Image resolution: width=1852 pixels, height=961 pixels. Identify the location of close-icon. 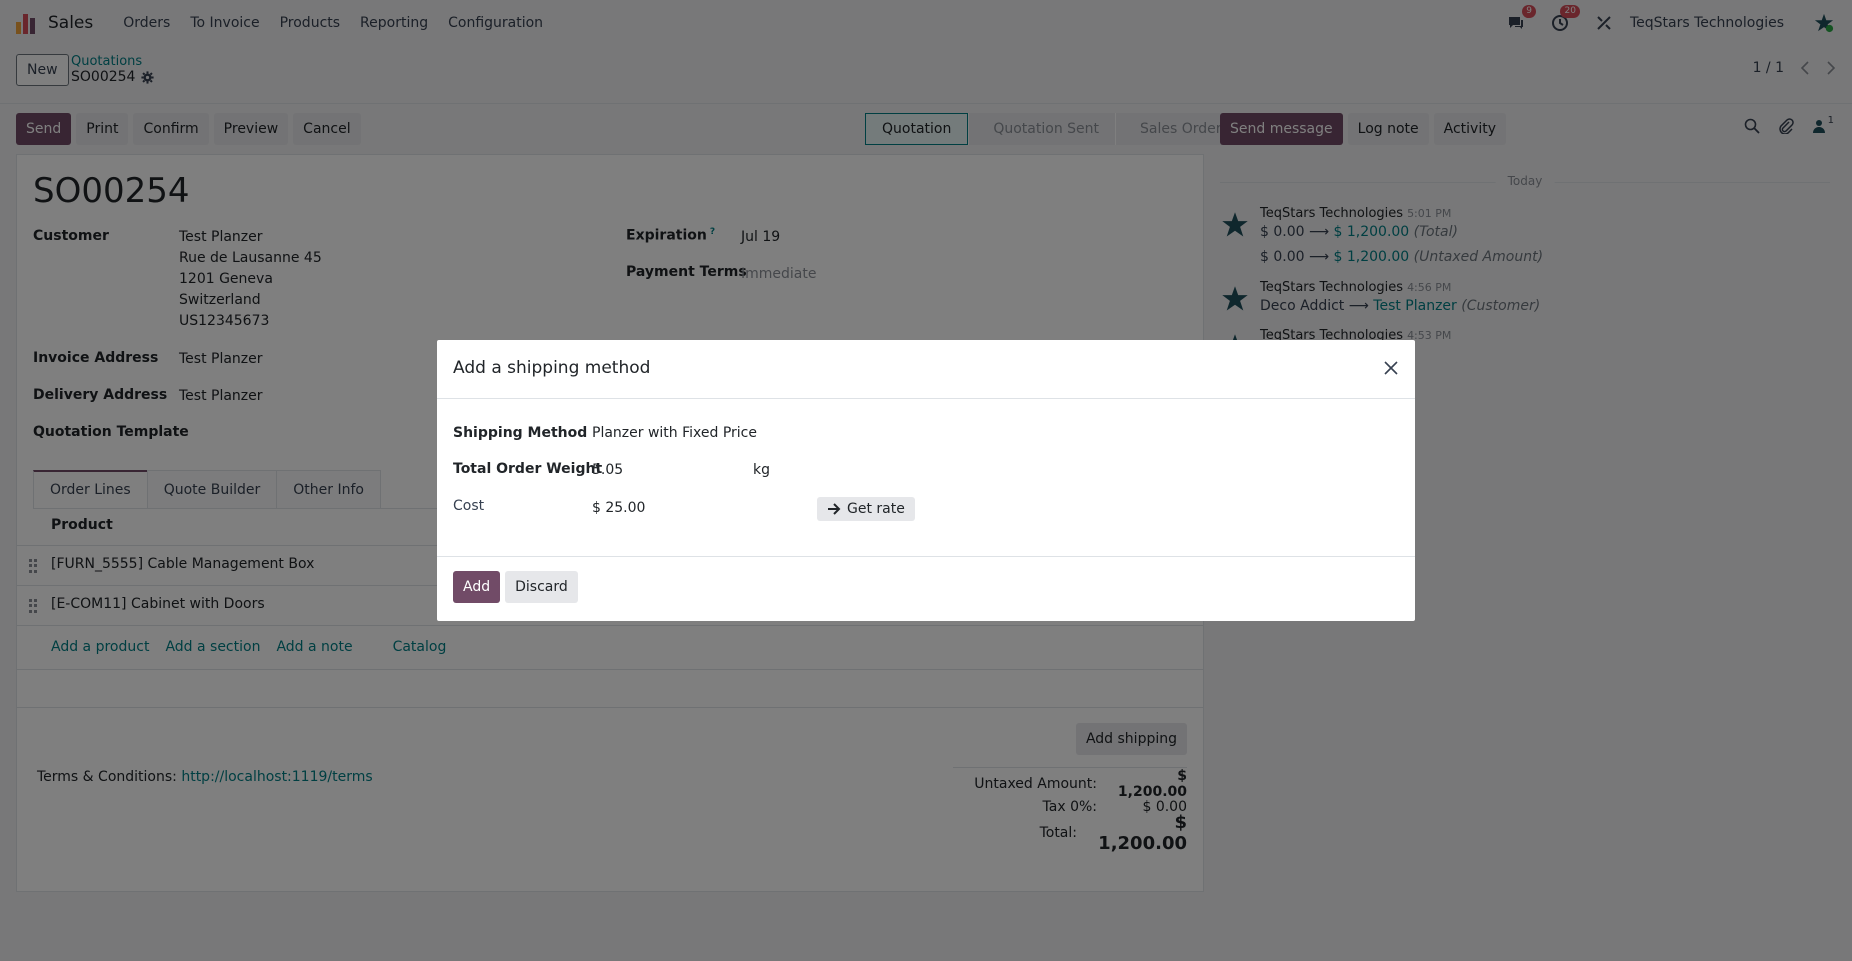
(1391, 368).